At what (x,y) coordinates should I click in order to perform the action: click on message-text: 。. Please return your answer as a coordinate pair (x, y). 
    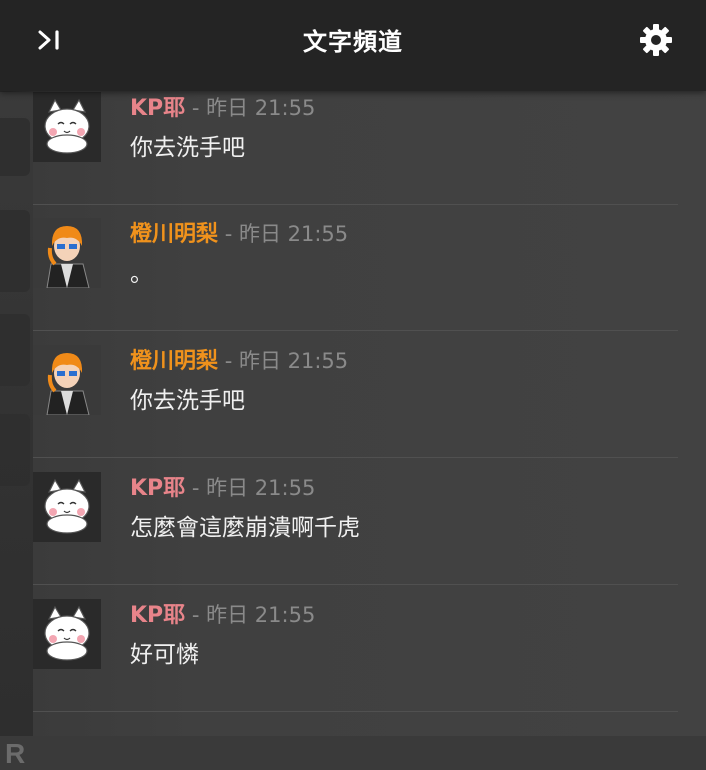
    Looking at the image, I should click on (141, 274).